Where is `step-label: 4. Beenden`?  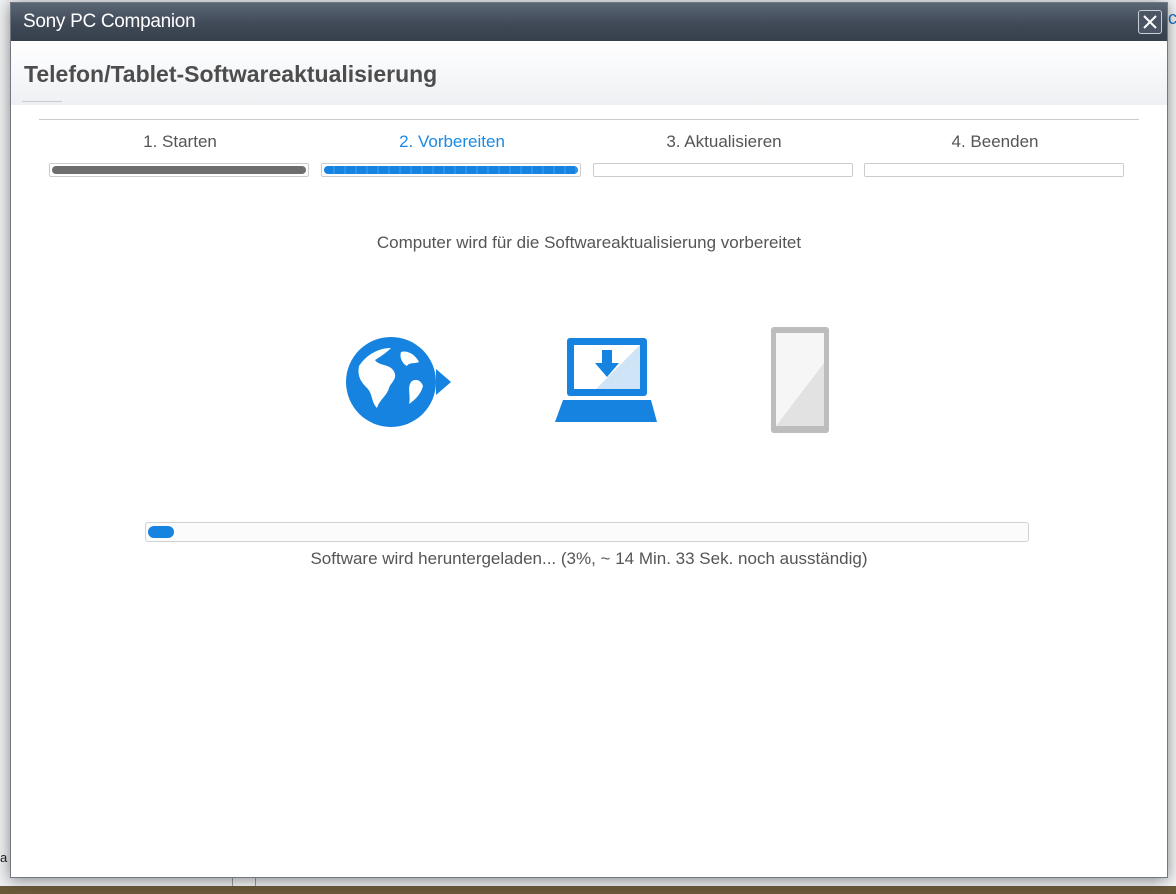
step-label: 4. Beenden is located at coordinates (995, 141).